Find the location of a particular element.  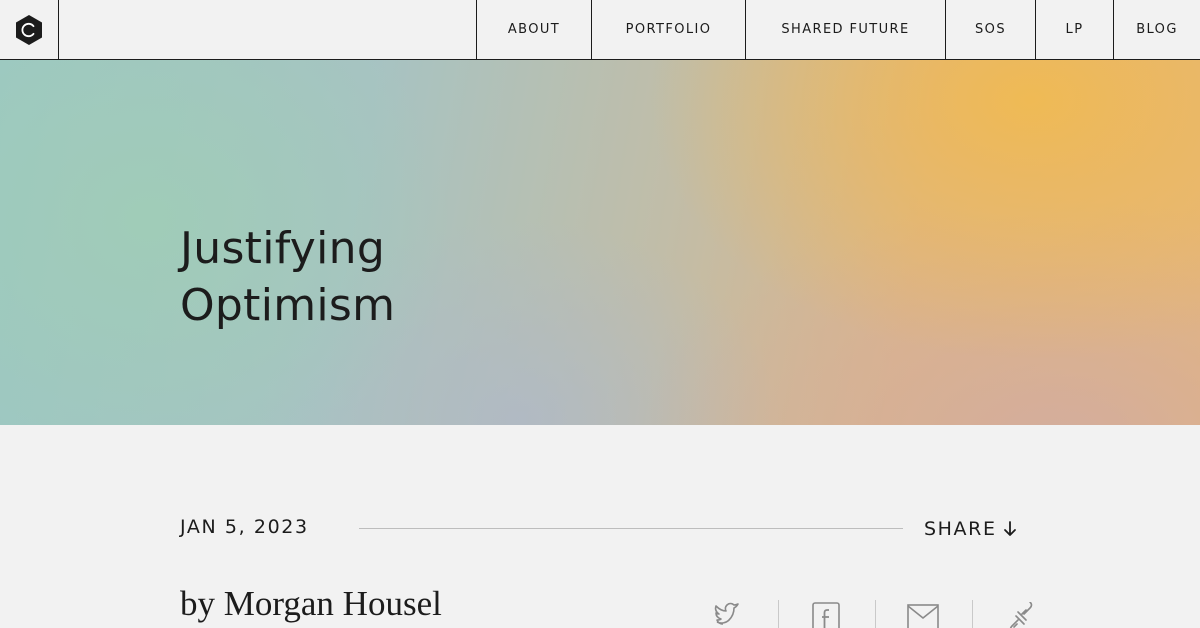

copy-link-button is located at coordinates (1021, 615).